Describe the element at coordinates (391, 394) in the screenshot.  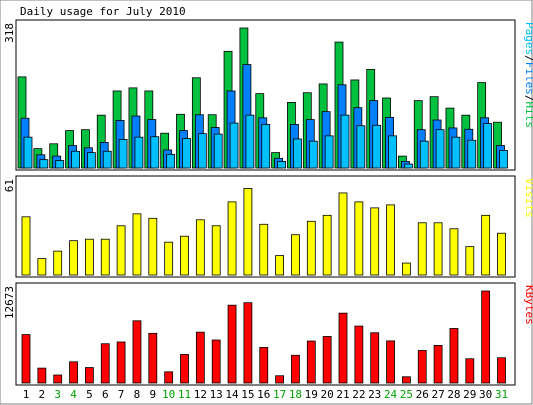
I see `x-tick-label-day-24: 24` at that location.